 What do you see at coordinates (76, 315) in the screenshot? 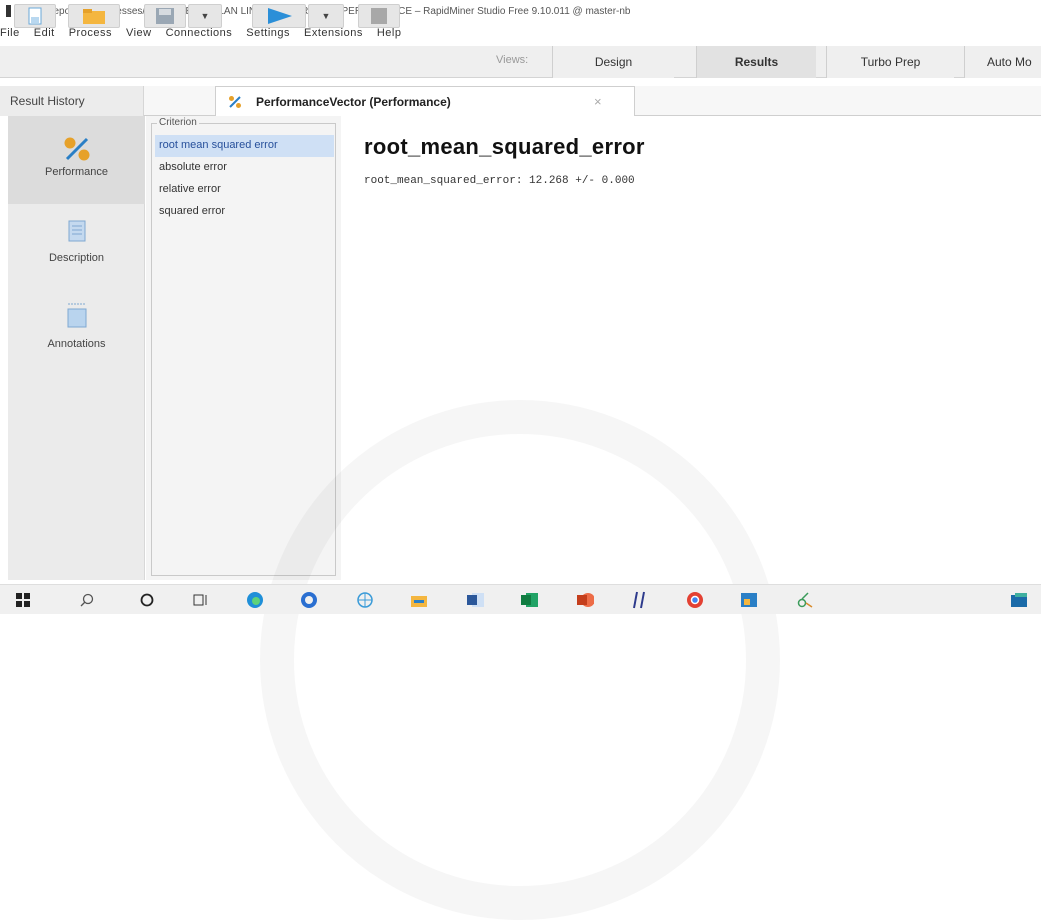
I see `note-icon` at bounding box center [76, 315].